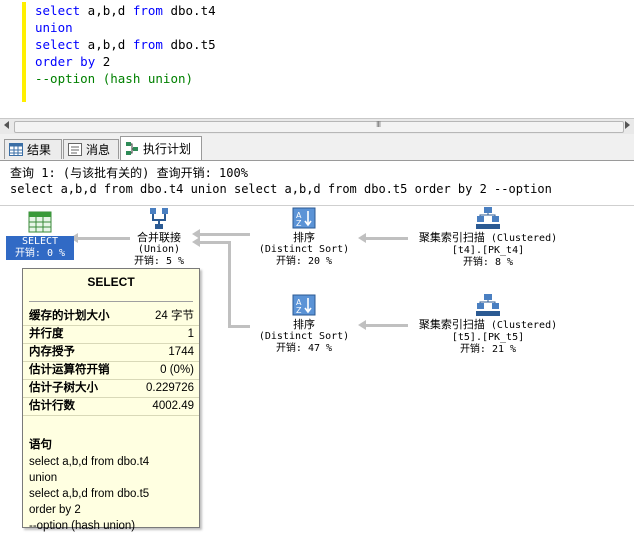 Image resolution: width=634 pixels, height=551 pixels. I want to click on plan-node-select: SELECT 开销: 0 %, so click(40, 235).